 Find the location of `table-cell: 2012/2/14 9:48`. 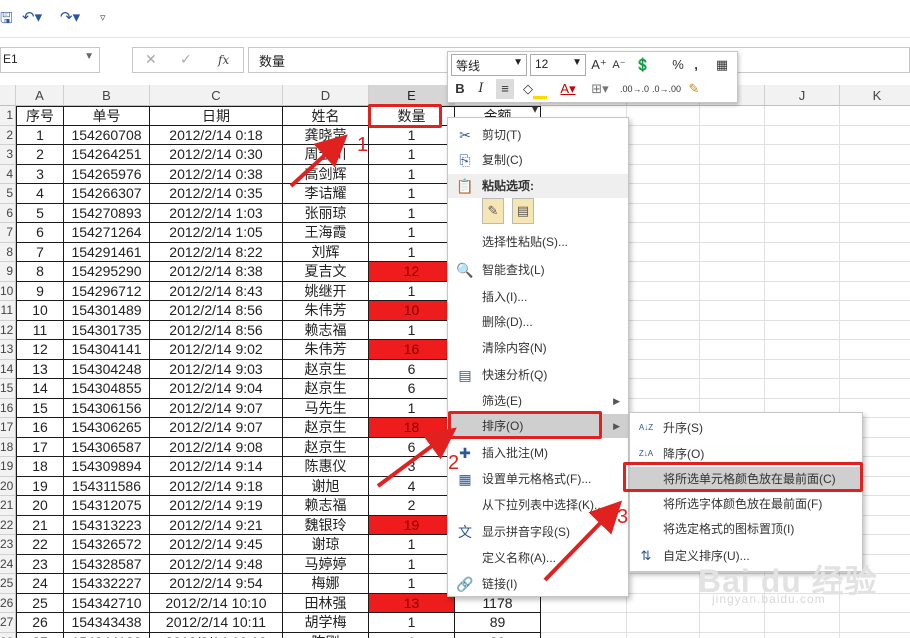

table-cell: 2012/2/14 9:48 is located at coordinates (216, 564).